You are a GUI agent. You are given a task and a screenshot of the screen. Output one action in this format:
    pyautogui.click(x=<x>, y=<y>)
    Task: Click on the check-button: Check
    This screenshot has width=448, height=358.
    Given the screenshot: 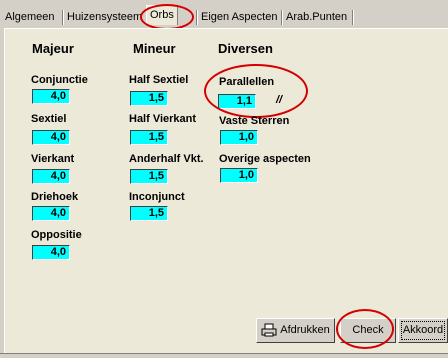 What is the action you would take?
    pyautogui.click(x=368, y=330)
    